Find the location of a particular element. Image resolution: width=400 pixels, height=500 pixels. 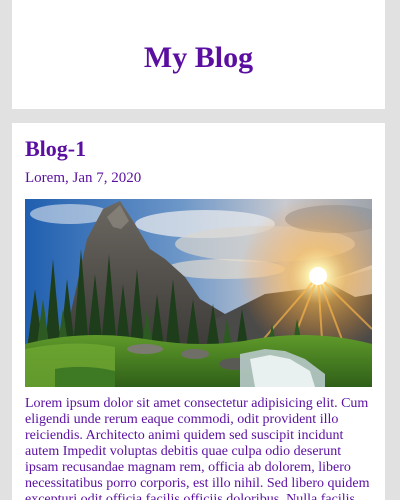

post-meta: Lorem, Jan 7, 2020 is located at coordinates (83, 178).